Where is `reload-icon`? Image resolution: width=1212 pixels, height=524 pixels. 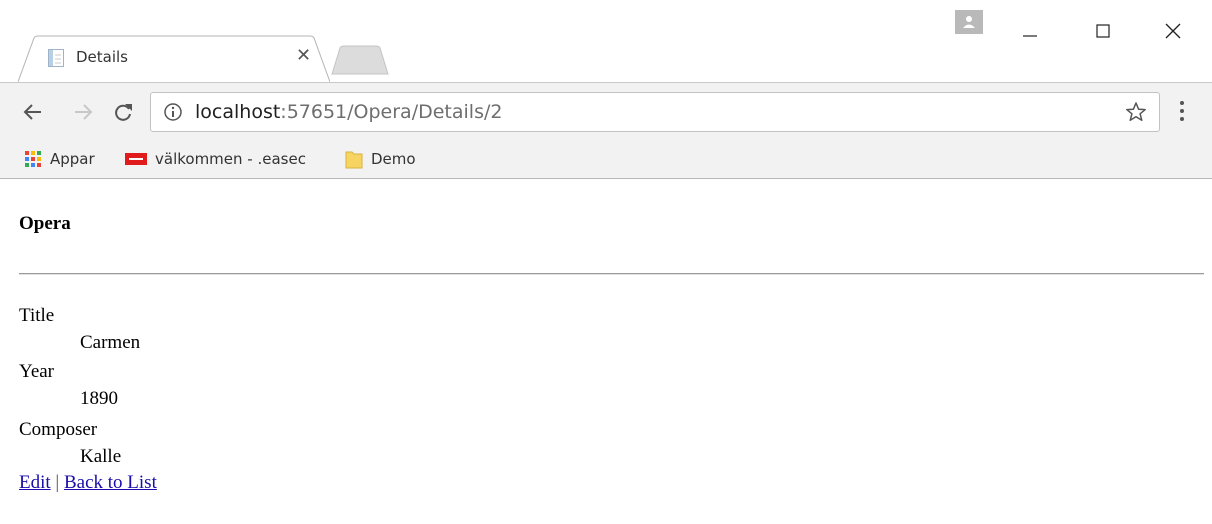 reload-icon is located at coordinates (123, 112).